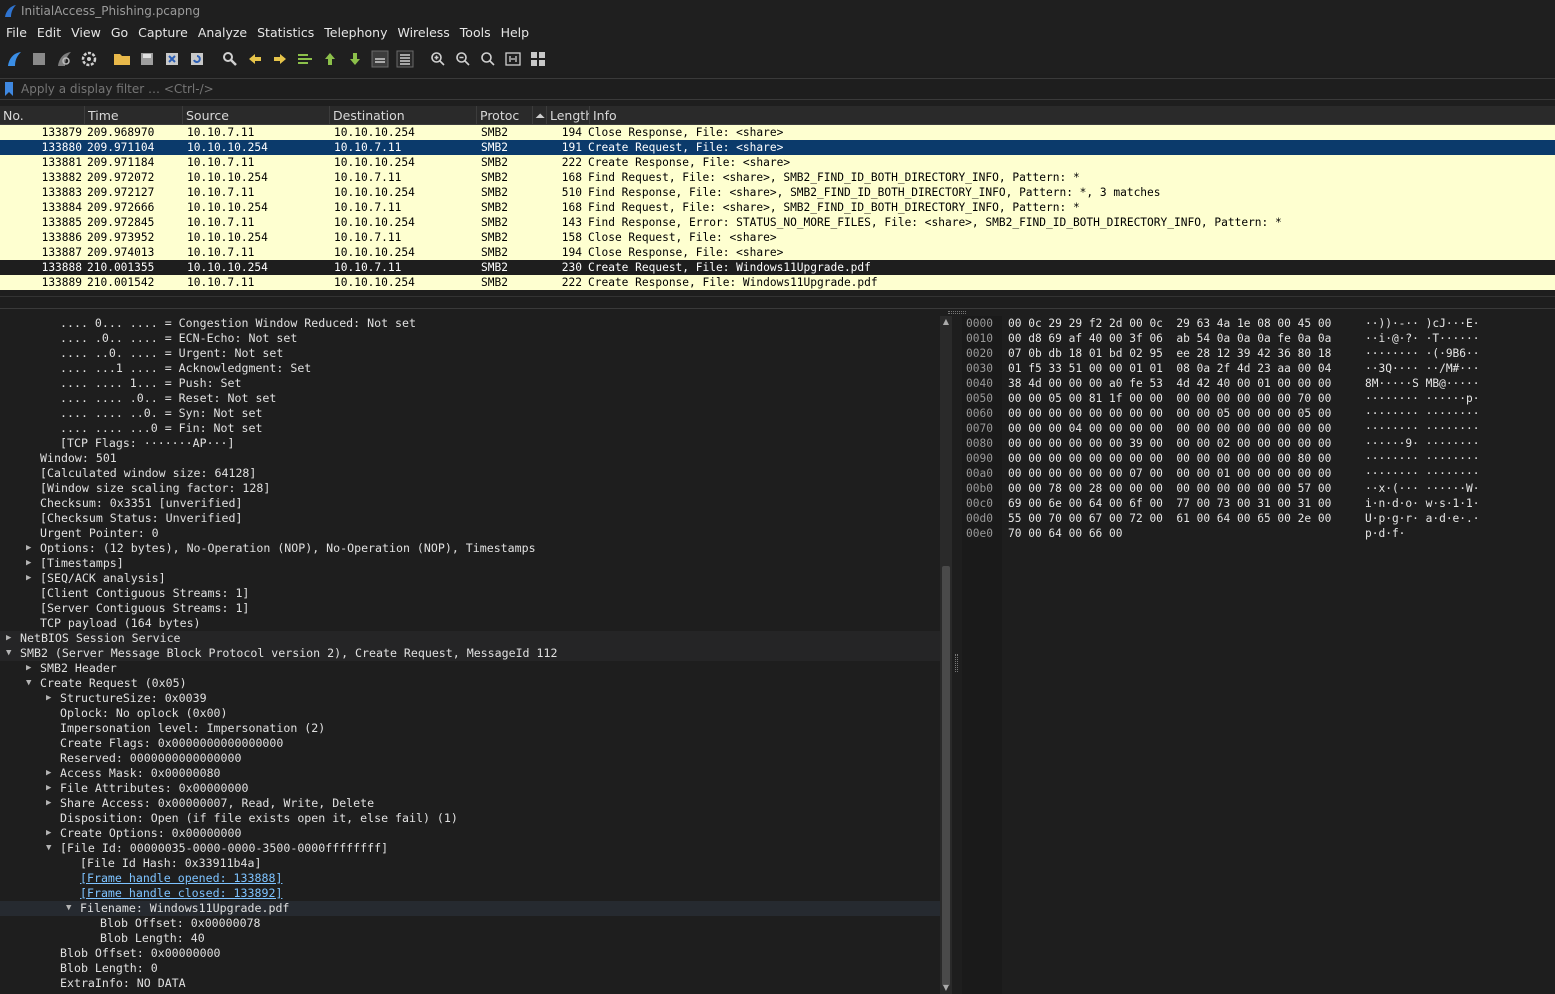 This screenshot has height=994, width=1555. Describe the element at coordinates (470, 383) in the screenshot. I see `detail-tree-item: .... .... 1... = Push: Set` at that location.